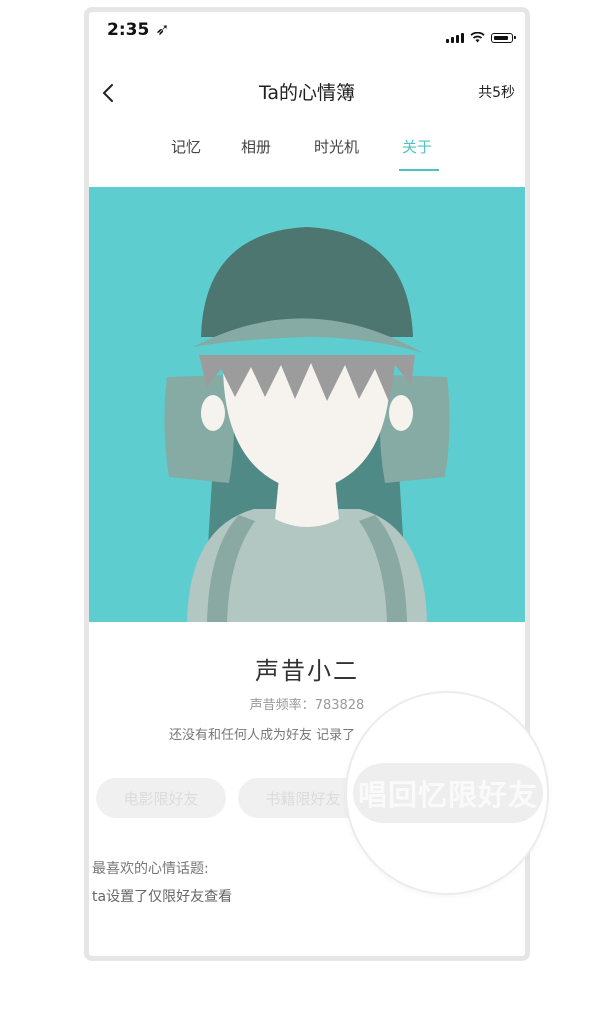 The width and height of the screenshot is (608, 1019). Describe the element at coordinates (256, 146) in the screenshot. I see `tab-album: 相册` at that location.